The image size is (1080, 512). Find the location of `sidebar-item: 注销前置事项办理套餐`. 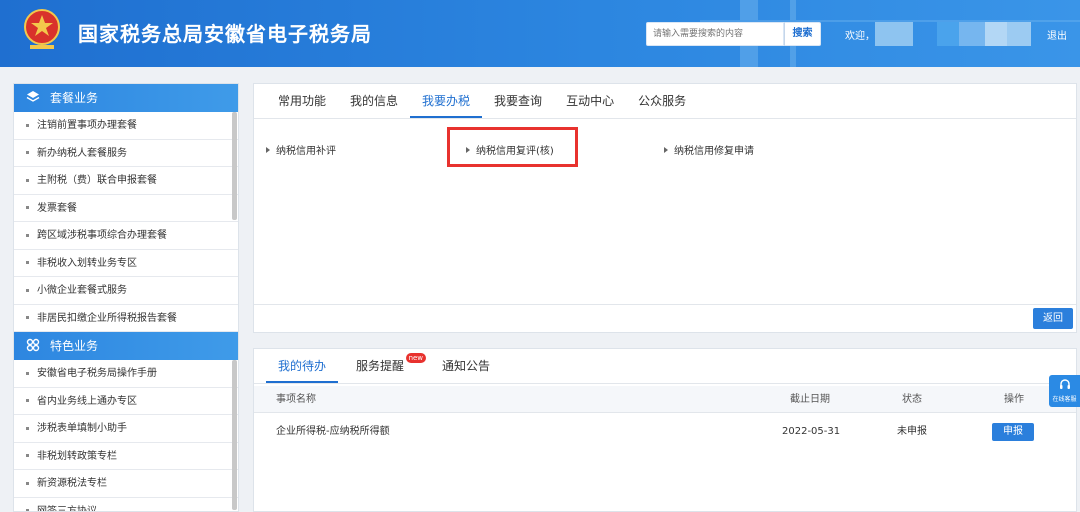

sidebar-item: 注销前置事项办理套餐 is located at coordinates (126, 126).